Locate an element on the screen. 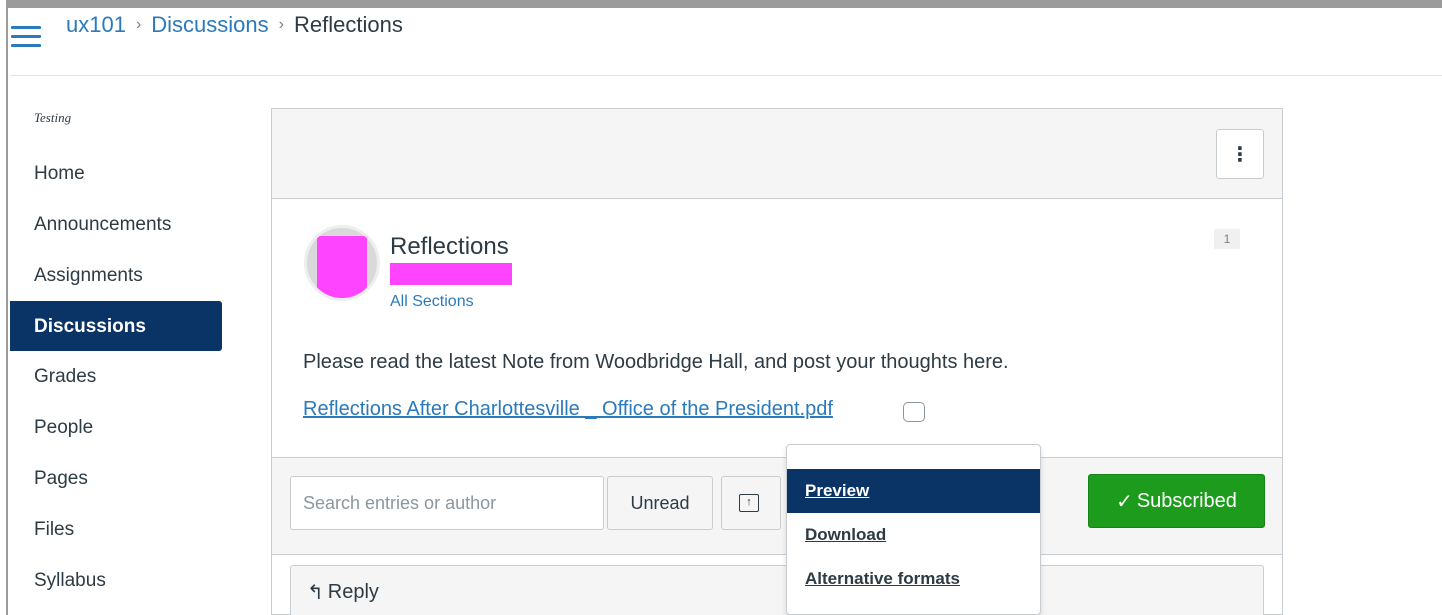 The image size is (1442, 615). reply-arrow-icon: ↰ is located at coordinates (315, 593).